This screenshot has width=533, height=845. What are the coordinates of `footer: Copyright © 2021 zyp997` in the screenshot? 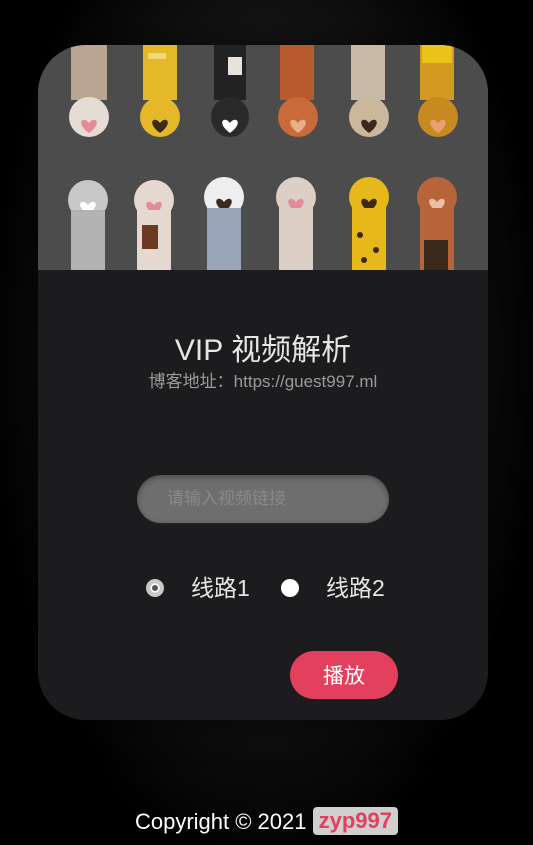 It's located at (266, 822).